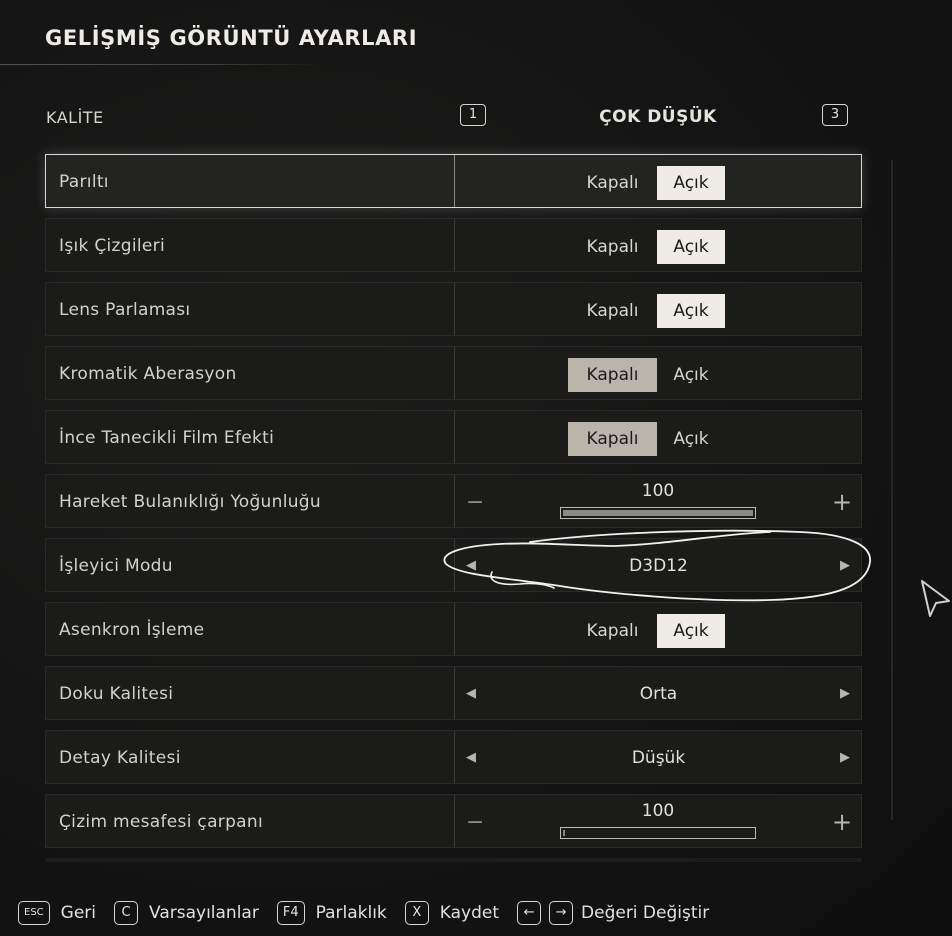  What do you see at coordinates (473, 115) in the screenshot?
I see `quality-prev-key: 1` at bounding box center [473, 115].